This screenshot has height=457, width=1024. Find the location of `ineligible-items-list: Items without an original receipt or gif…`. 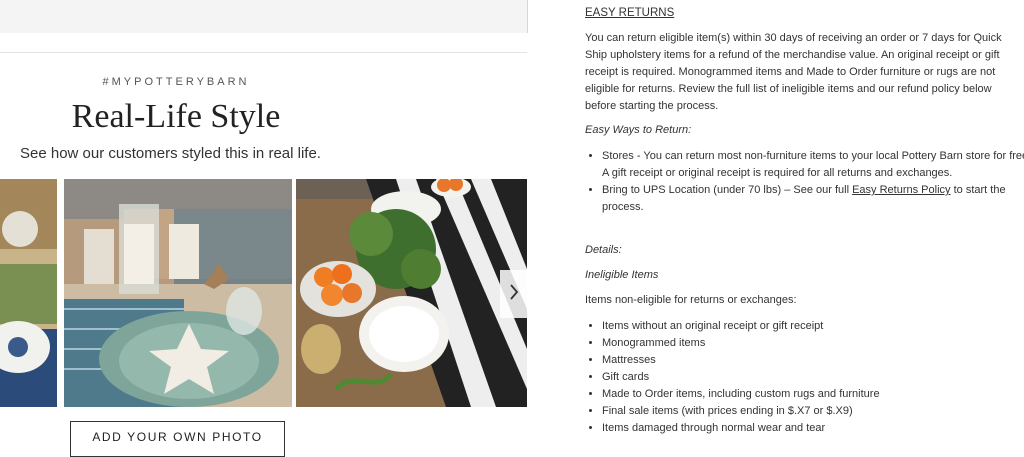

ineligible-items-list: Items without an original receipt or gif… is located at coordinates (804, 377).